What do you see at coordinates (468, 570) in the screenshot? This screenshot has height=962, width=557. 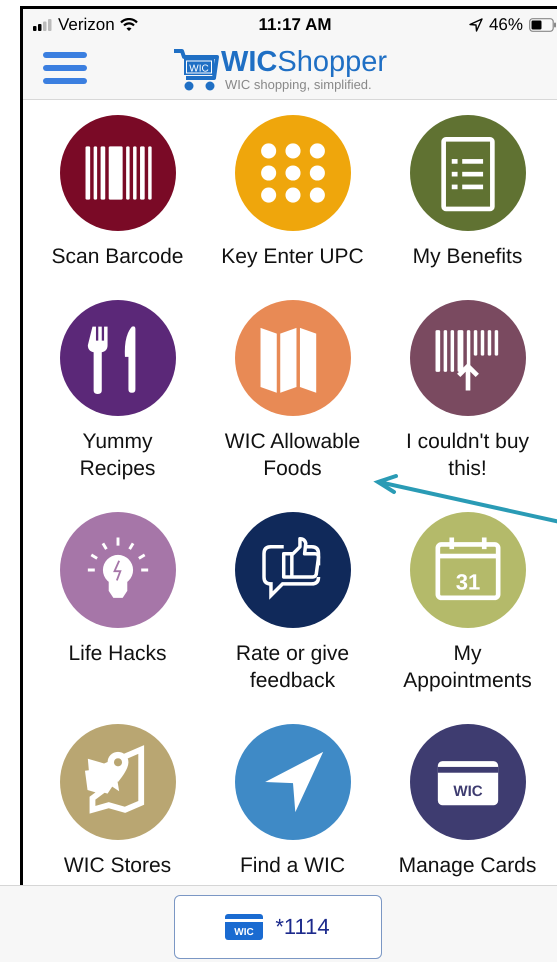 I see `calendar-icon: 31` at bounding box center [468, 570].